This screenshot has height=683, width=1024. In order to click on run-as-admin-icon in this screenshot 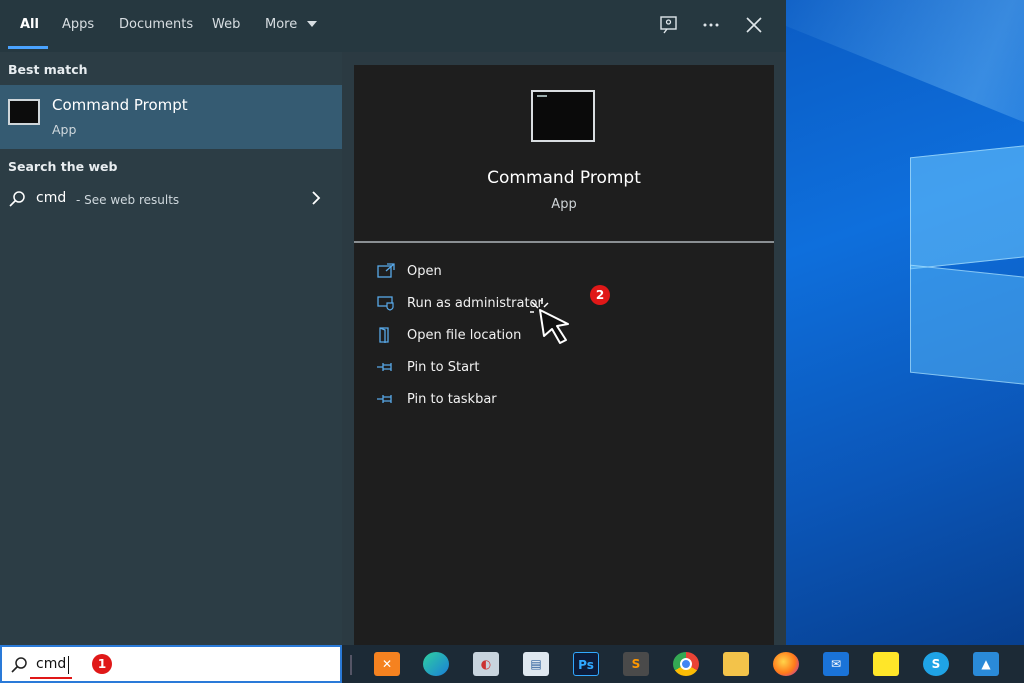, I will do `click(385, 303)`.